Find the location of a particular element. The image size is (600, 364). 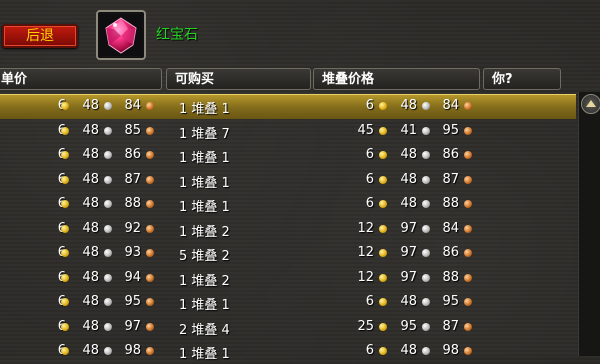

available-quantity: 5 堆叠 2 is located at coordinates (204, 256).